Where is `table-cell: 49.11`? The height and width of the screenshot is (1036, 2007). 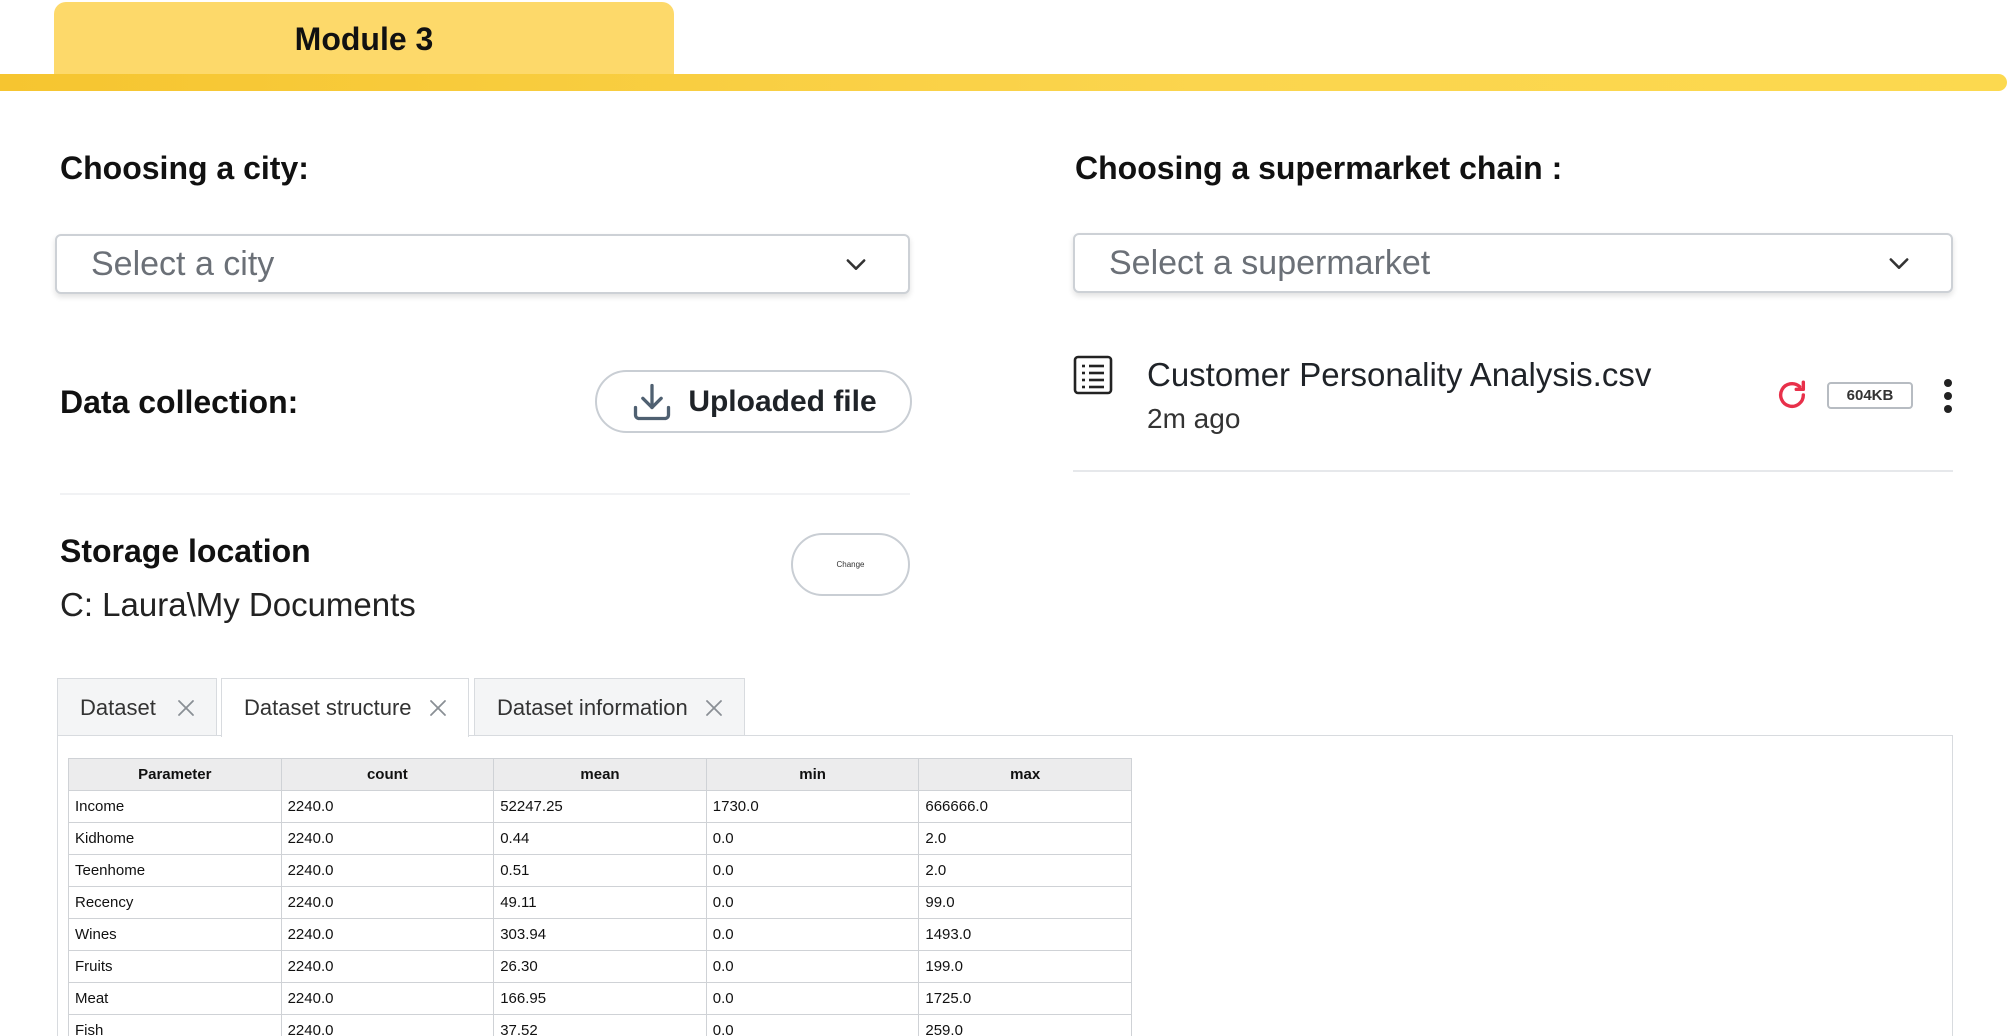
table-cell: 49.11 is located at coordinates (600, 902).